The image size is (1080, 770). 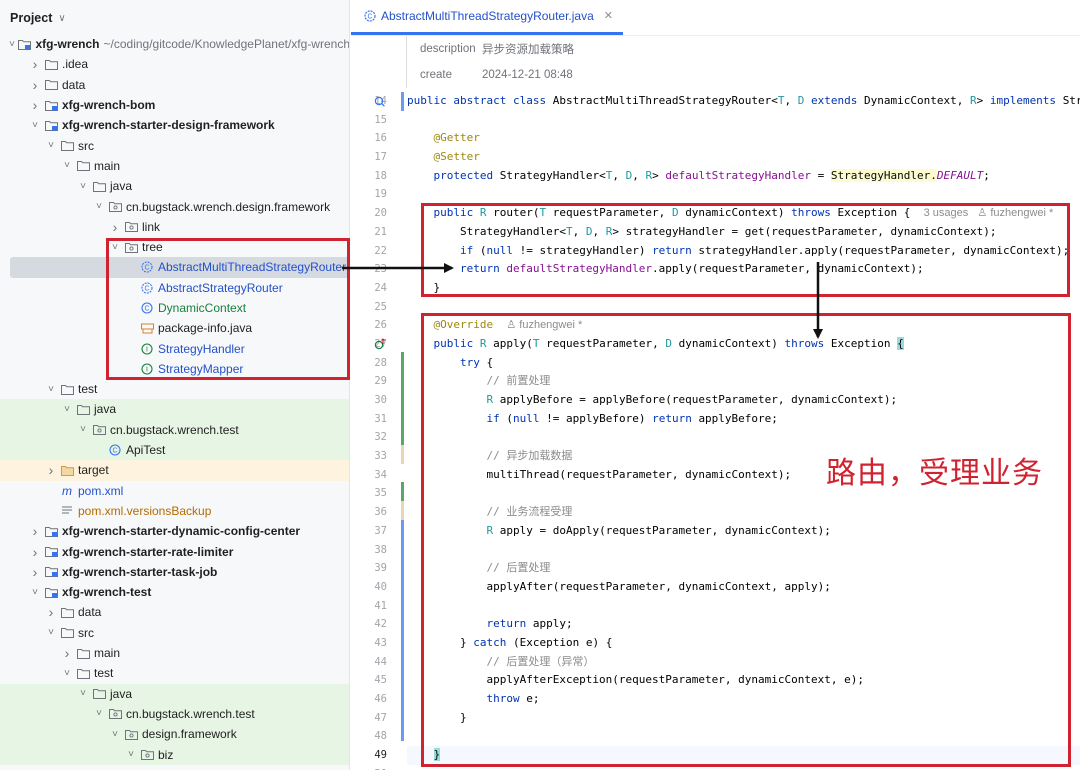 I want to click on line-number: 28, so click(x=376, y=363).